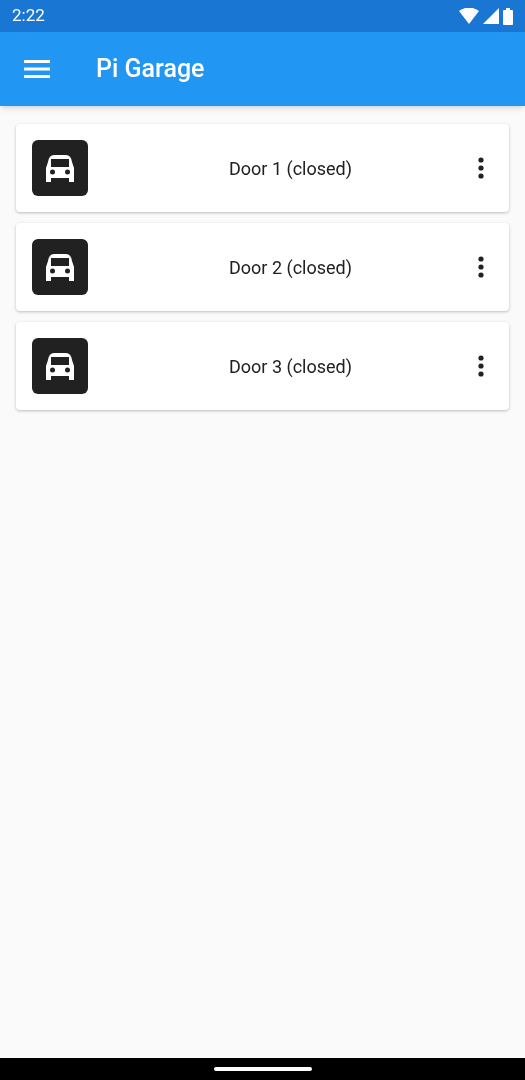 Image resolution: width=525 pixels, height=1080 pixels. I want to click on door-card: Door 1 (closed), so click(262, 168).